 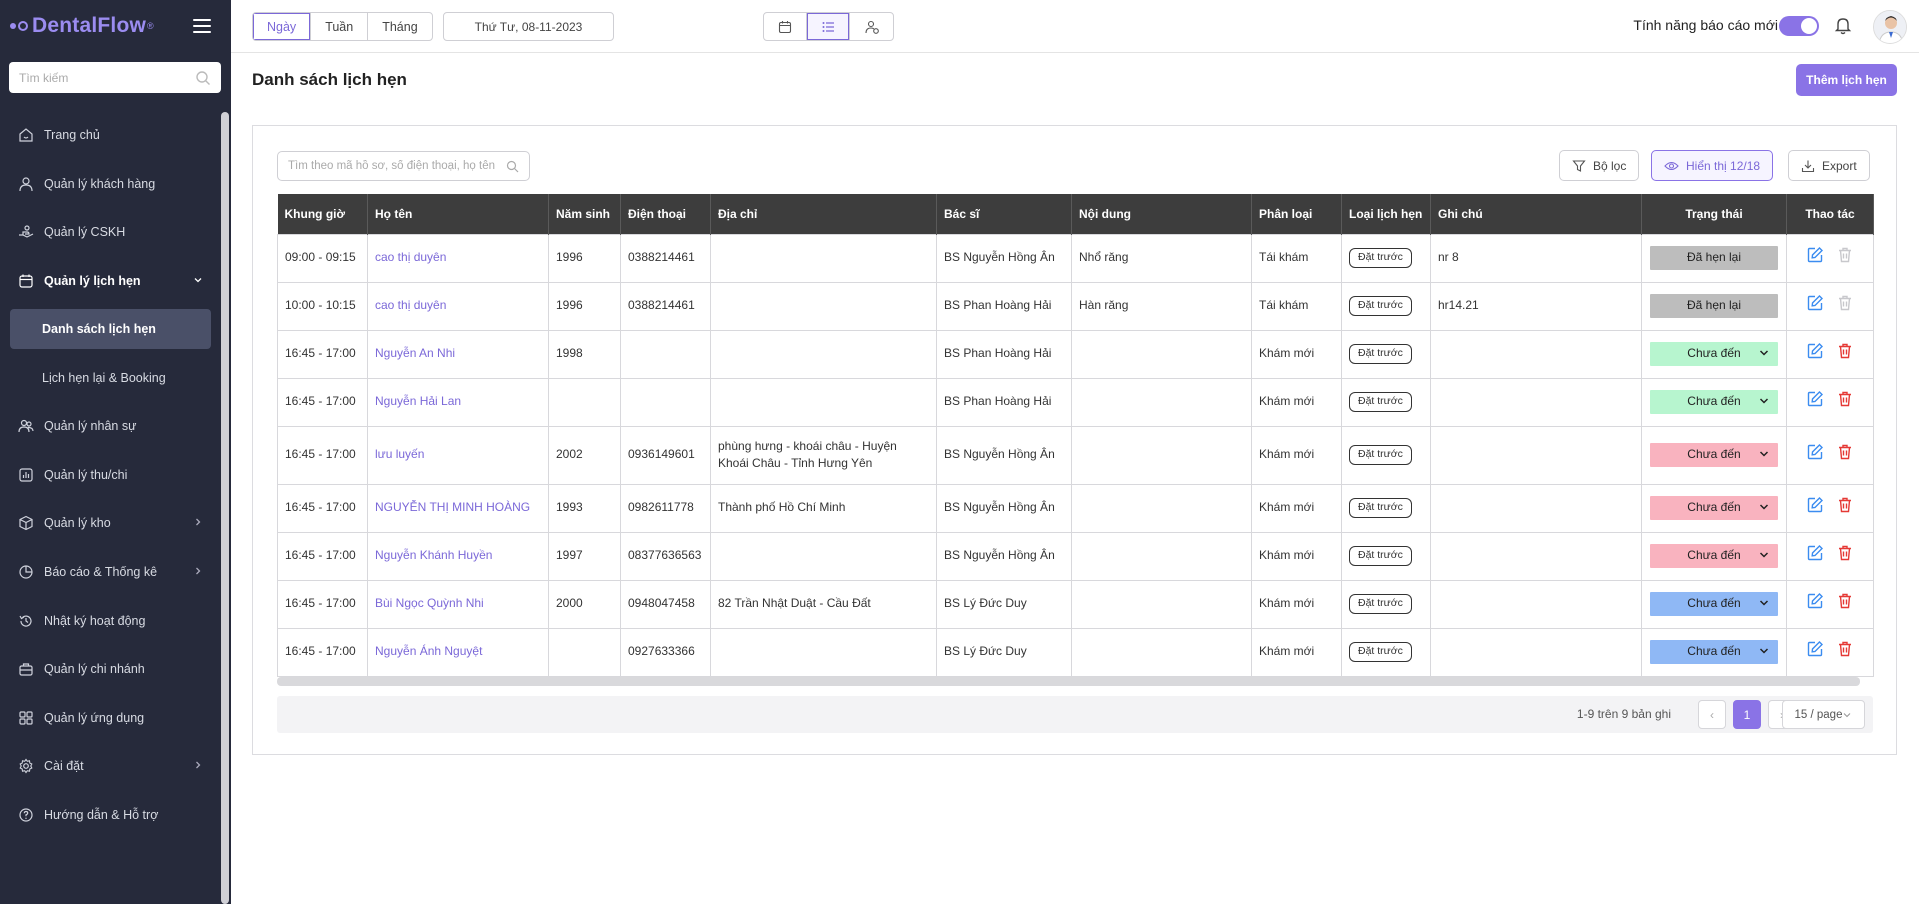 I want to click on page-size-select: 15 / page, so click(x=1823, y=714).